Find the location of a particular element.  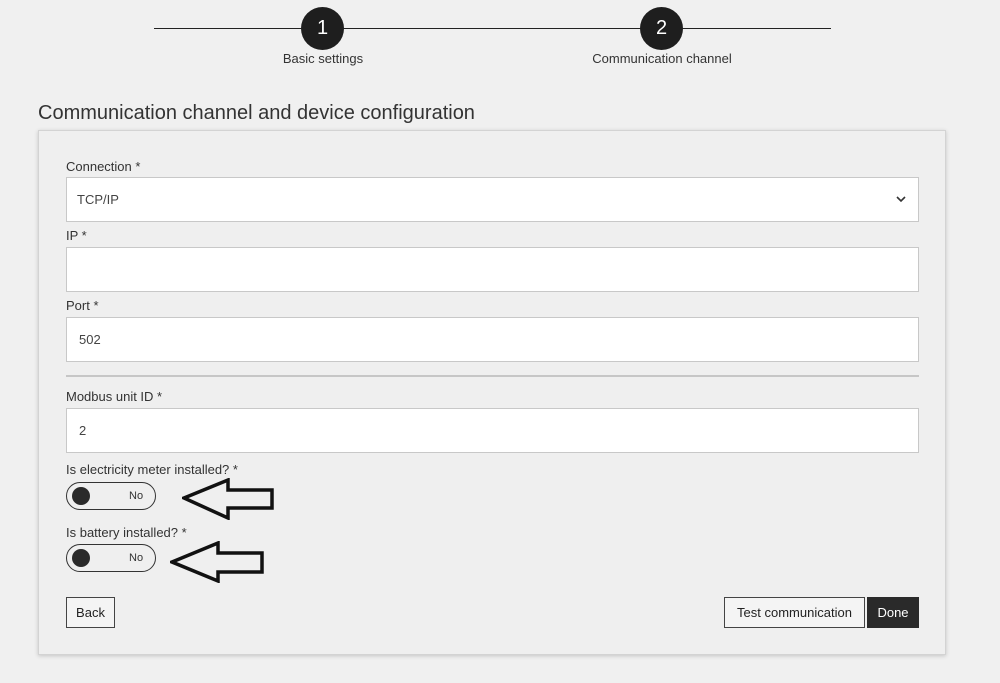

ip-label: IP * is located at coordinates (76, 235).